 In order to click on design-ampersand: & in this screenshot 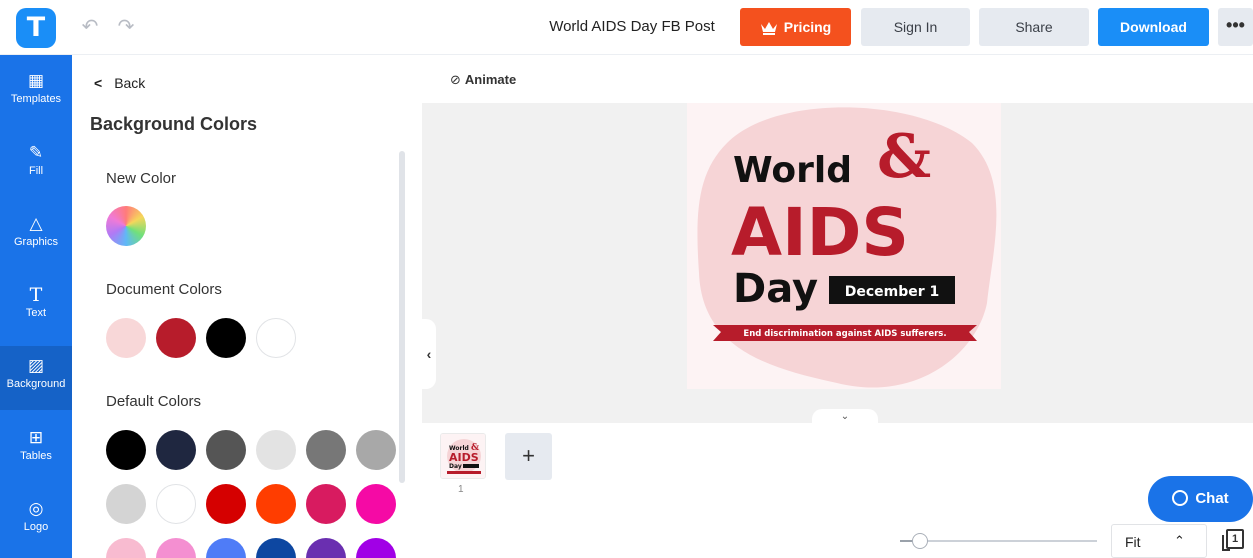, I will do `click(904, 157)`.